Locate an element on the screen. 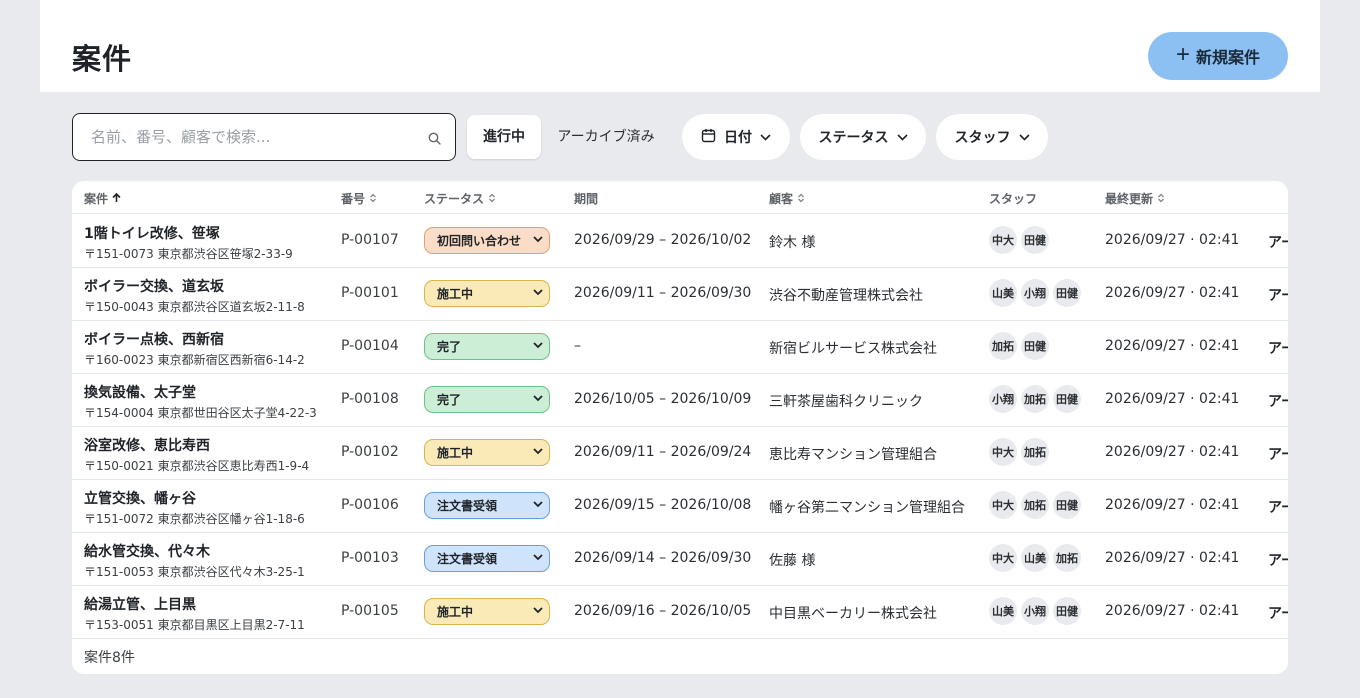  project-address: 〒150-0043 東京都渋谷区道玄坂2-11-8 is located at coordinates (194, 307).